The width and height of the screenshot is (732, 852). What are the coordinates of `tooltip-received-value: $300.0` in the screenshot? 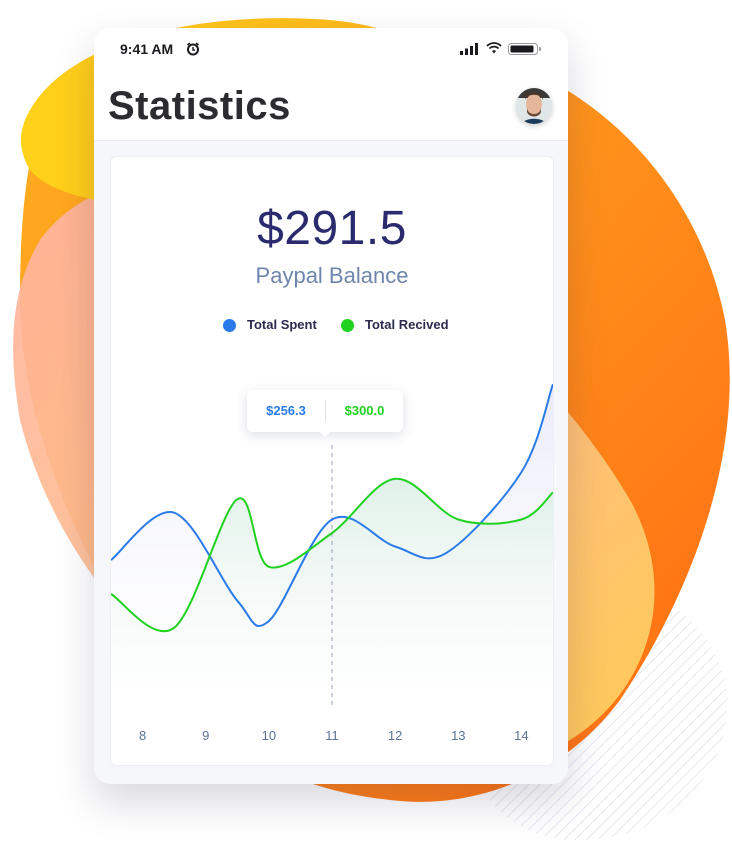 It's located at (364, 410).